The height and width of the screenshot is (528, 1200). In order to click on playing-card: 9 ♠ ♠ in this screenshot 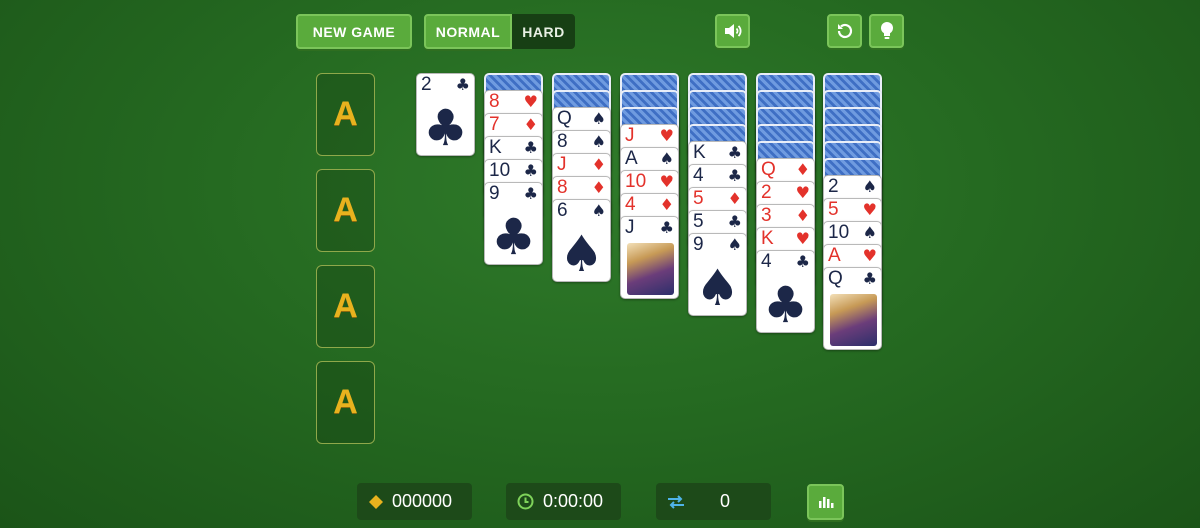, I will do `click(717, 274)`.